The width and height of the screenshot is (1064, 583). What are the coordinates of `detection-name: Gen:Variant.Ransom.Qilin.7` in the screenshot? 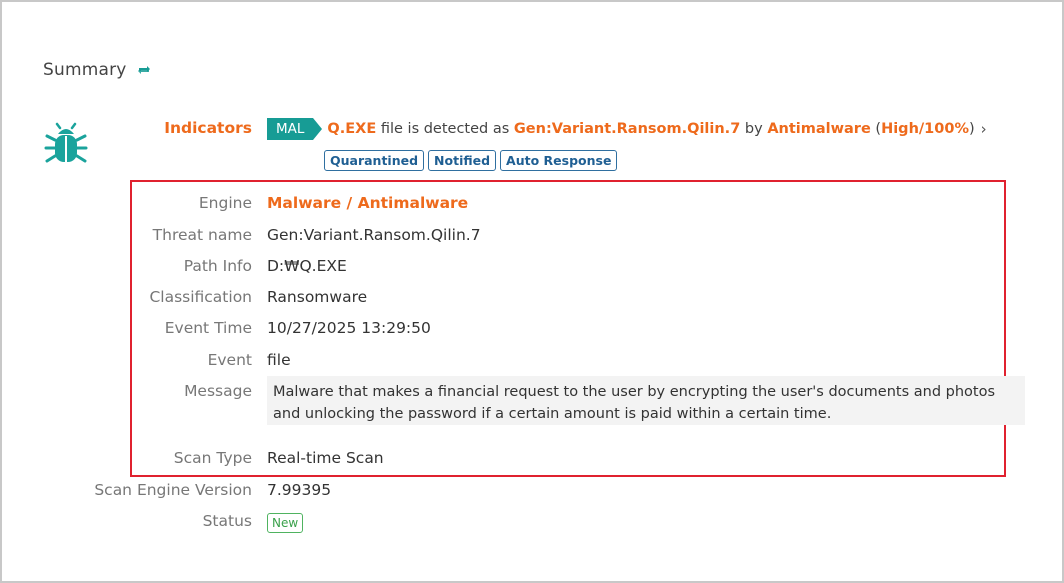 It's located at (627, 129).